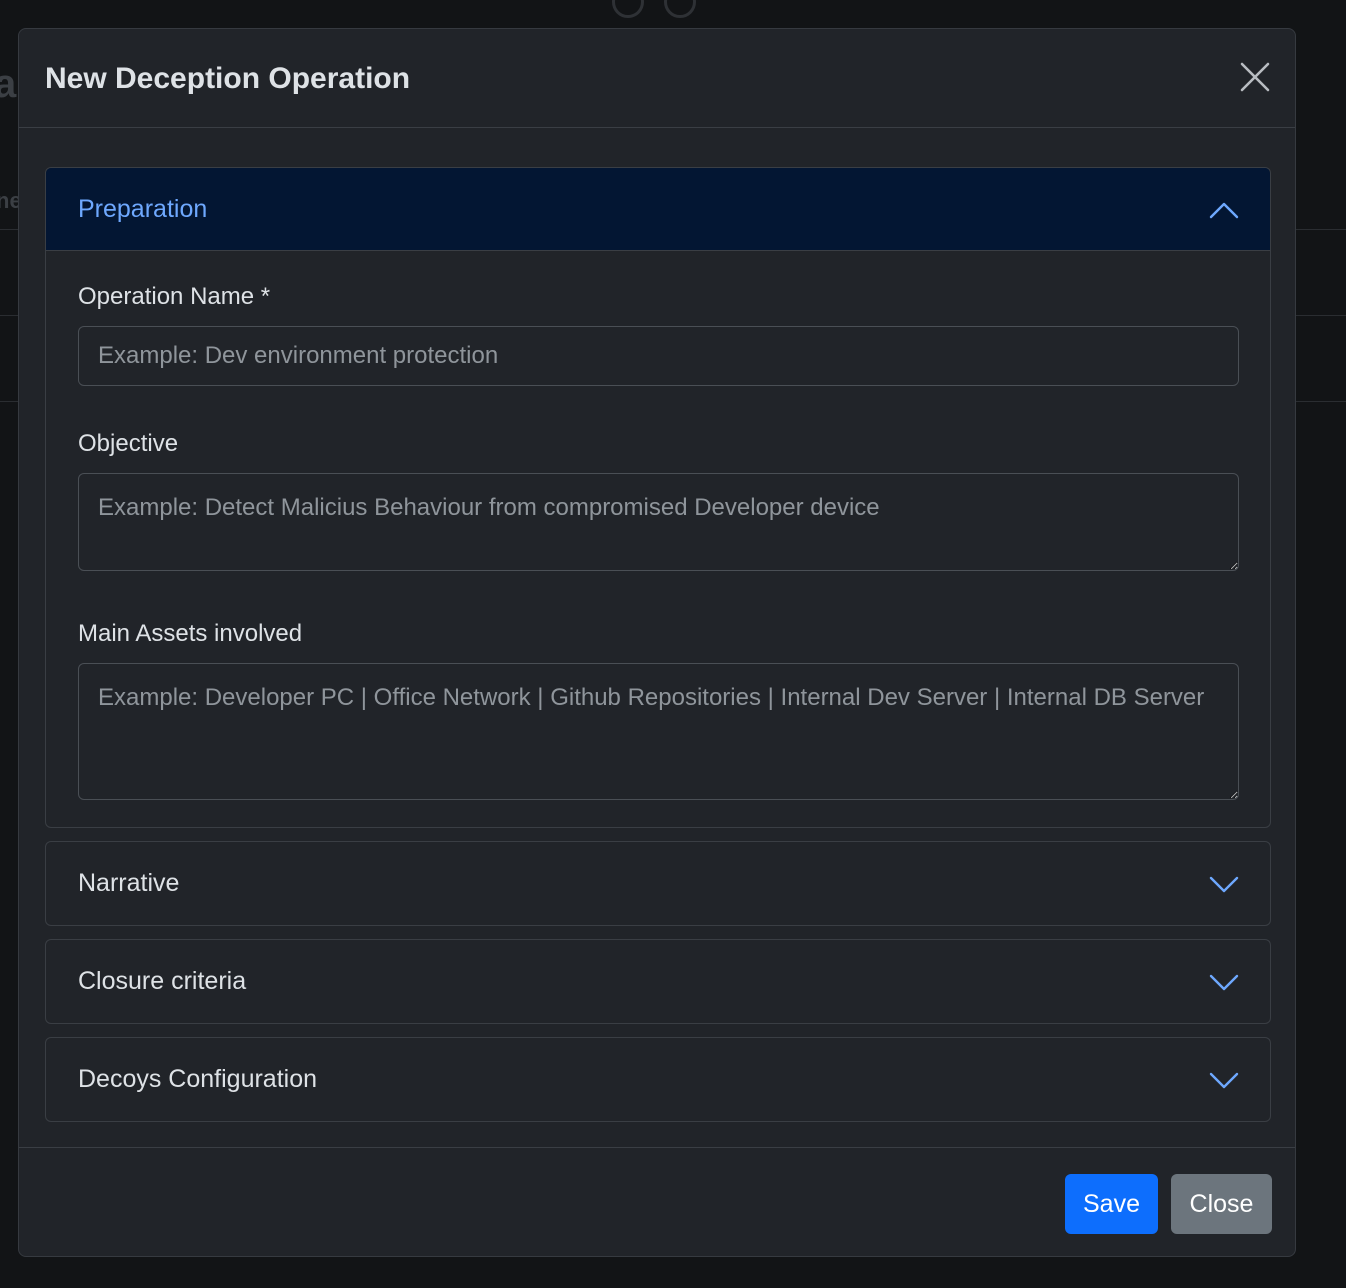 This screenshot has height=1288, width=1346. What do you see at coordinates (658, 209) in the screenshot?
I see `accordion-header-preparation: Preparation` at bounding box center [658, 209].